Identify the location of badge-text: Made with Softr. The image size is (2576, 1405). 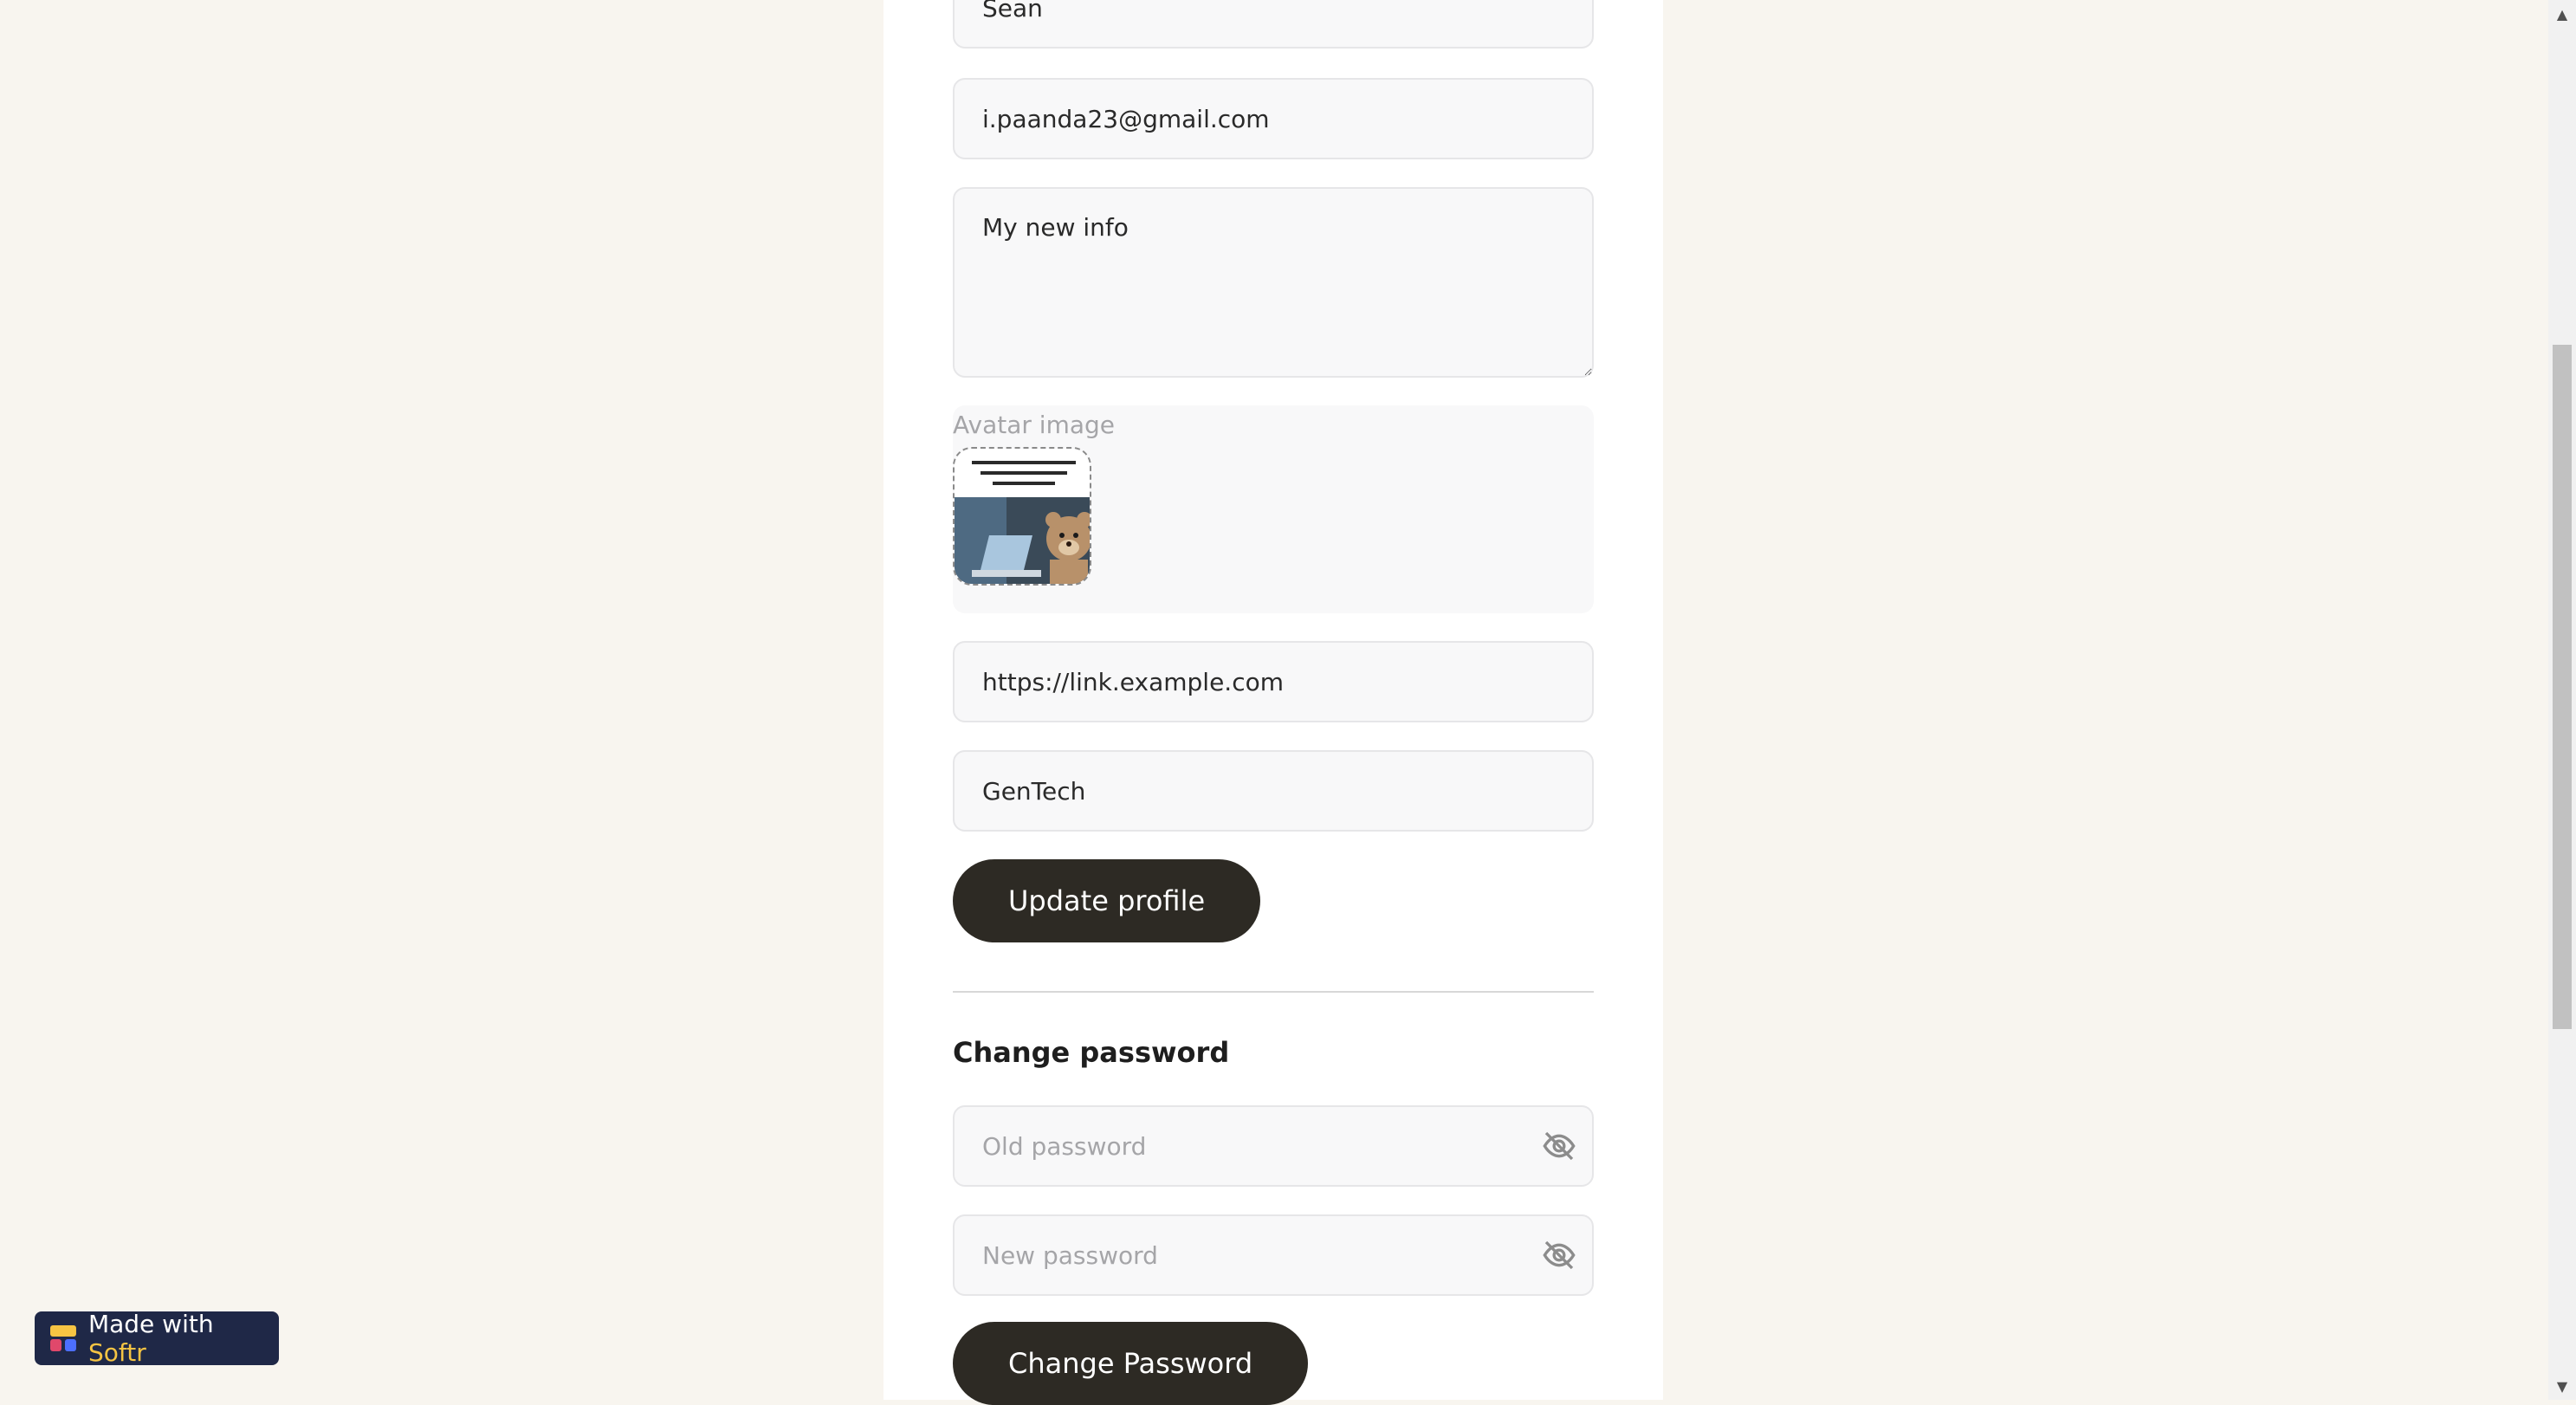
(183, 1338).